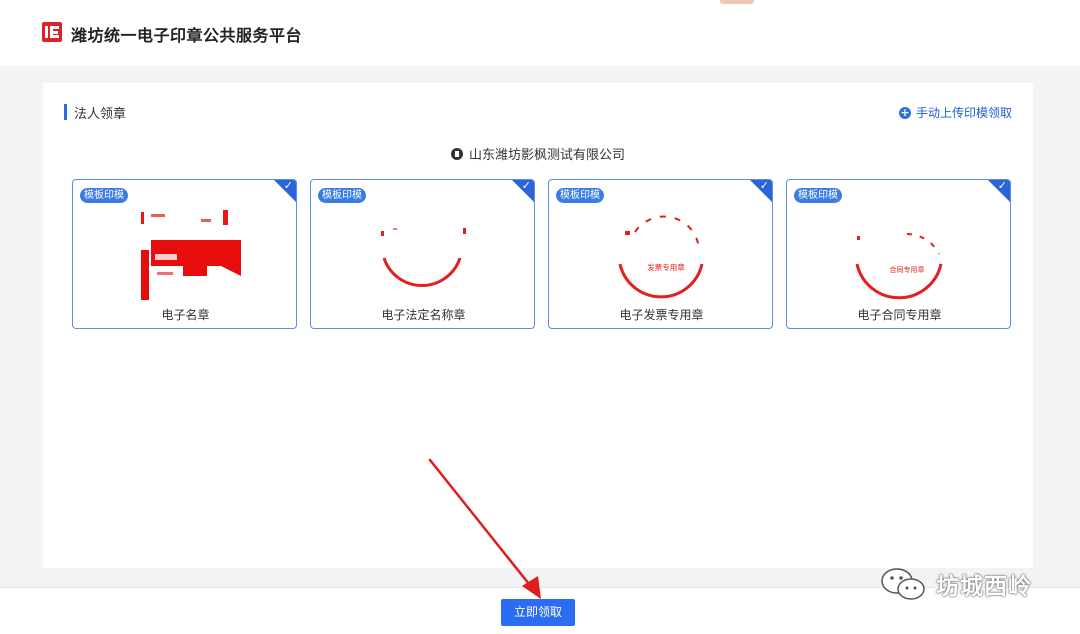  Describe the element at coordinates (661, 315) in the screenshot. I see `seal-card-label: 电子发票专用章` at that location.